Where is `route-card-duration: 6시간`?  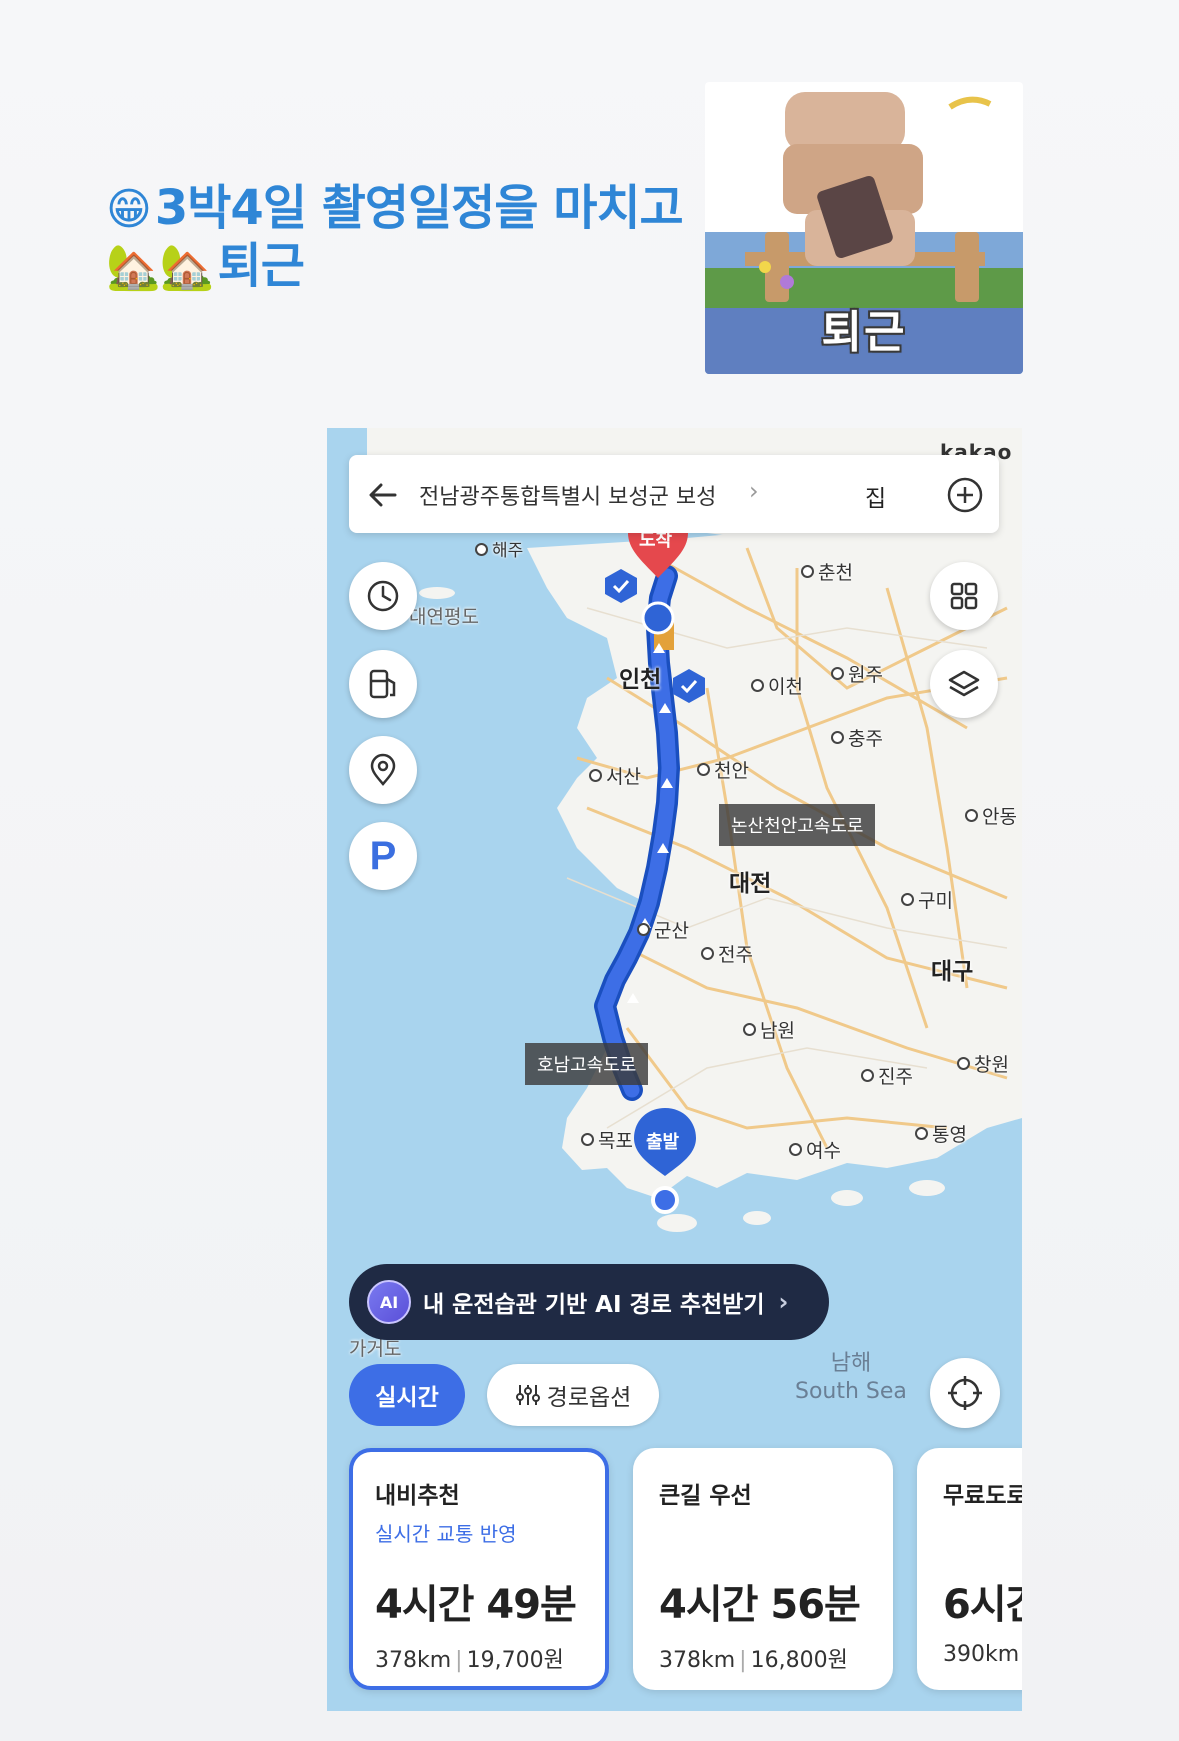
route-card-duration: 6시간 is located at coordinates (982, 1605).